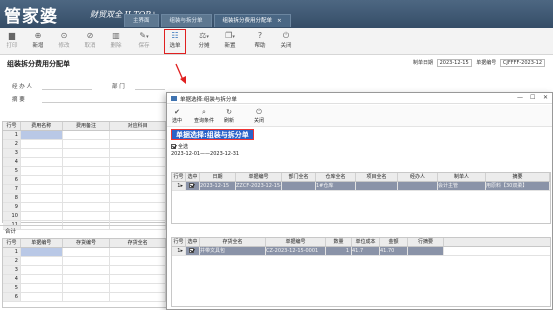 This screenshot has height=310, width=553. What do you see at coordinates (177, 112) in the screenshot?
I see `check-circle-icon: ✔` at bounding box center [177, 112].